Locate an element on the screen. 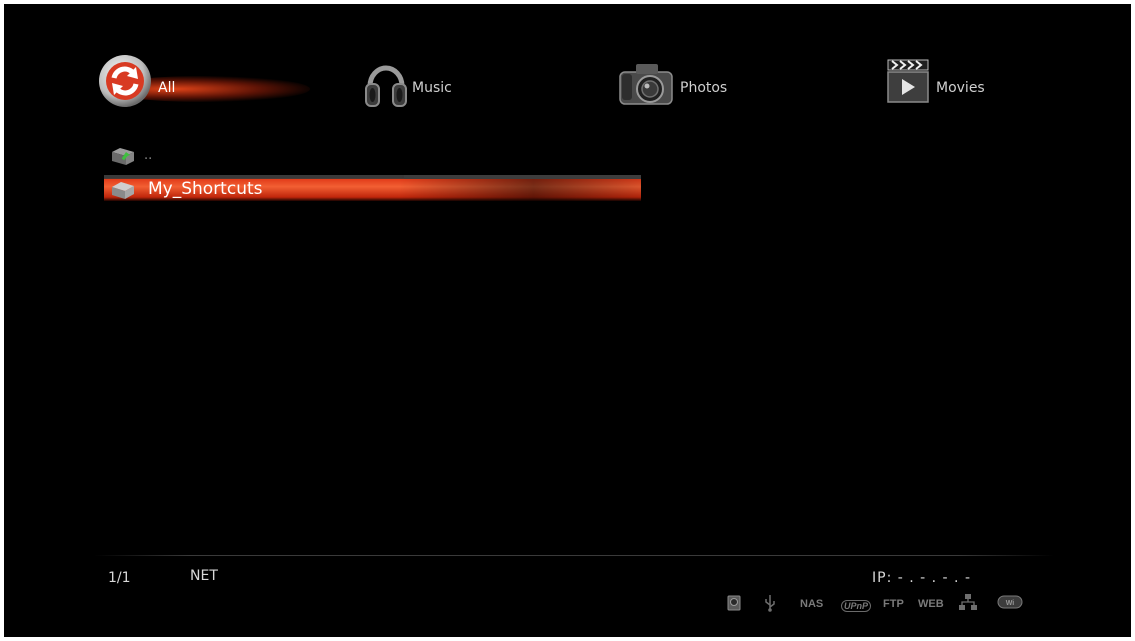 Image resolution: width=1135 pixels, height=641 pixels. tab-music: Music is located at coordinates (408, 80).